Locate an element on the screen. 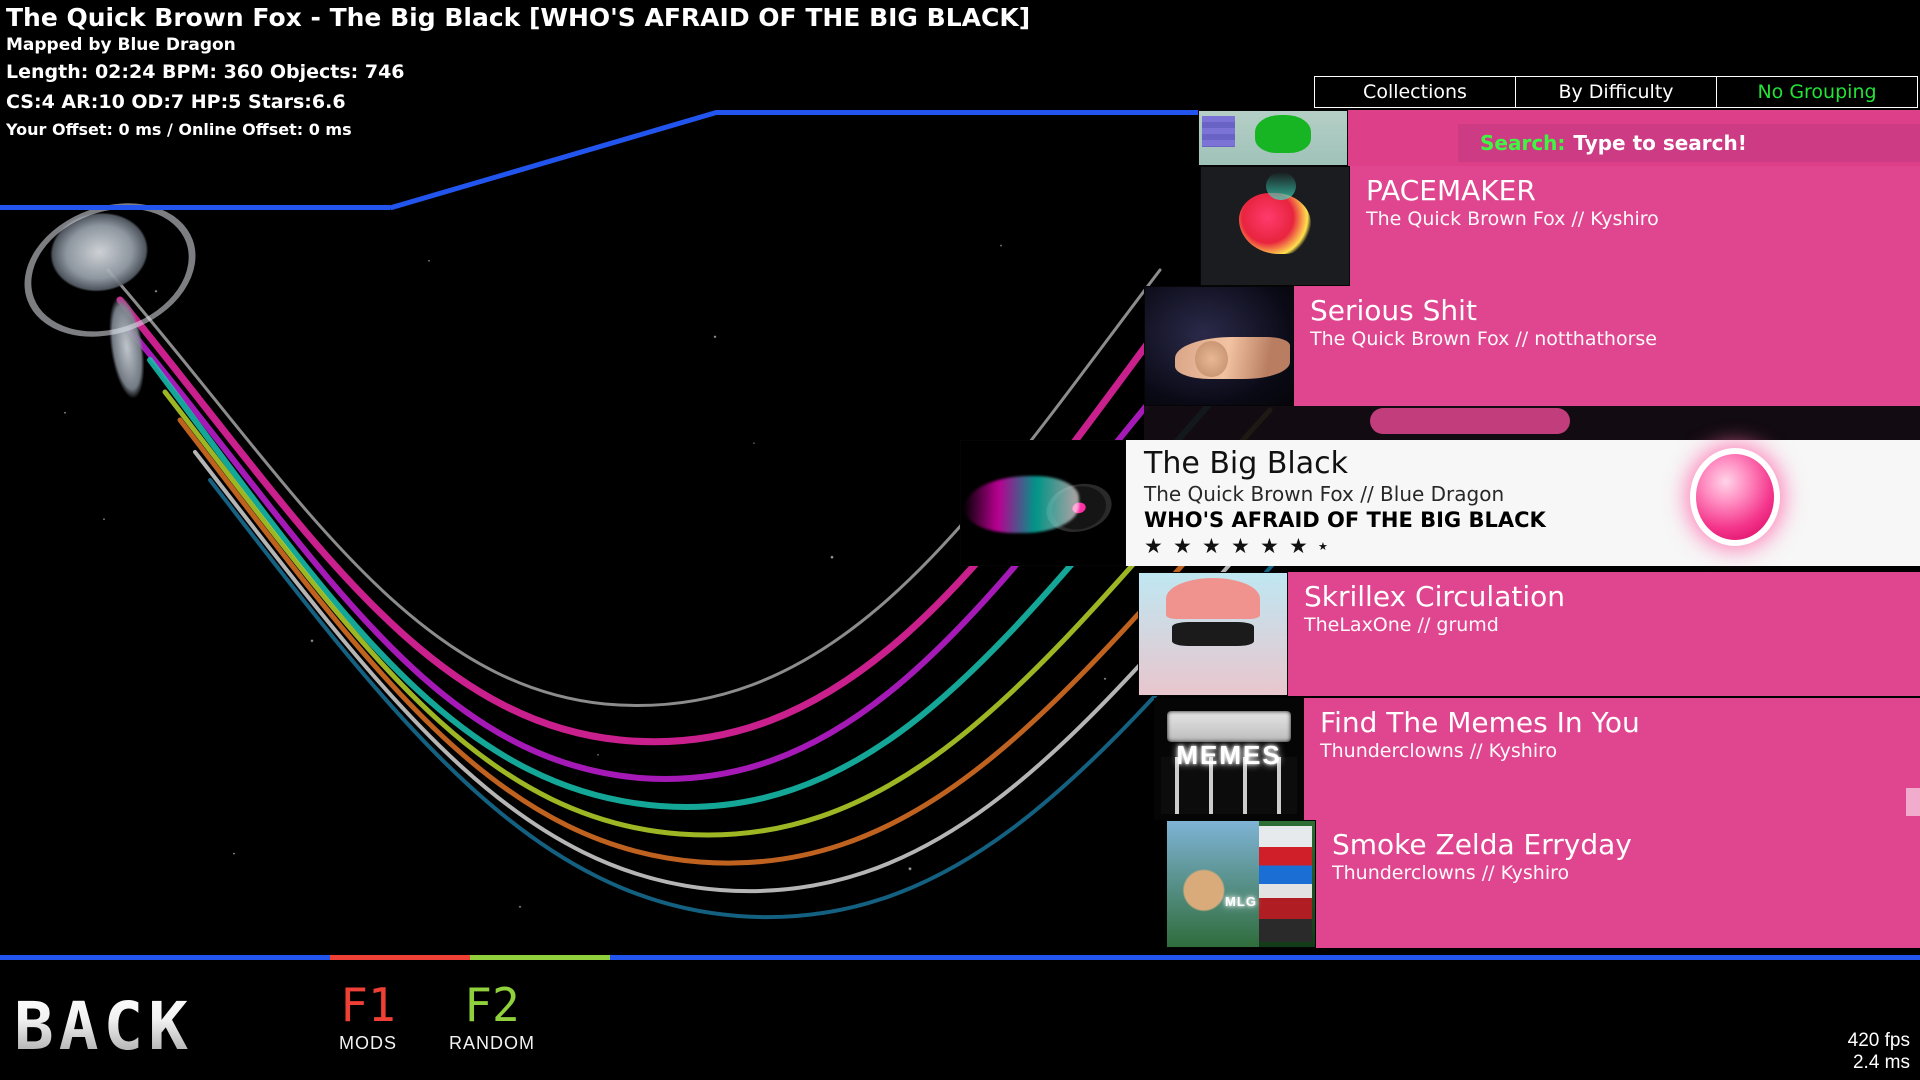 This screenshot has width=1920, height=1080. list-item: PACEMAKER The Quick Brown Fox // Kyshiro is located at coordinates (1560, 226).